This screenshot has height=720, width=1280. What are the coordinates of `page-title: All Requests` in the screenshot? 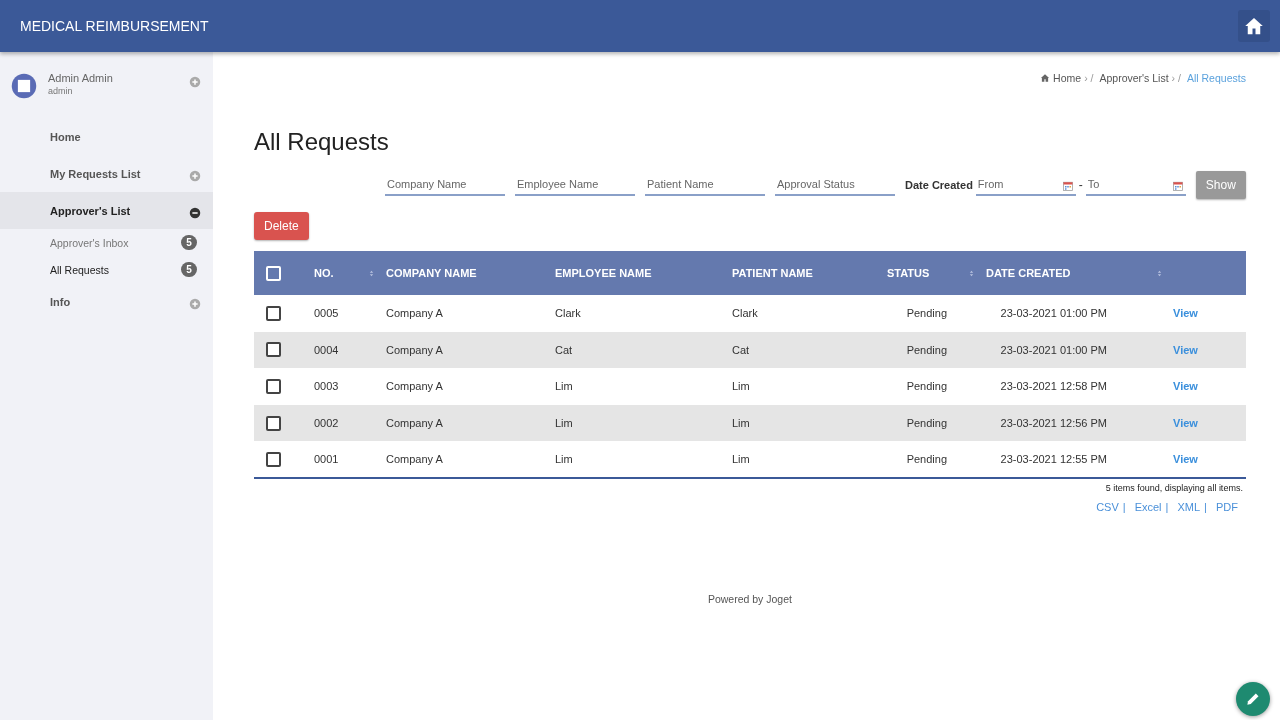 It's located at (322, 142).